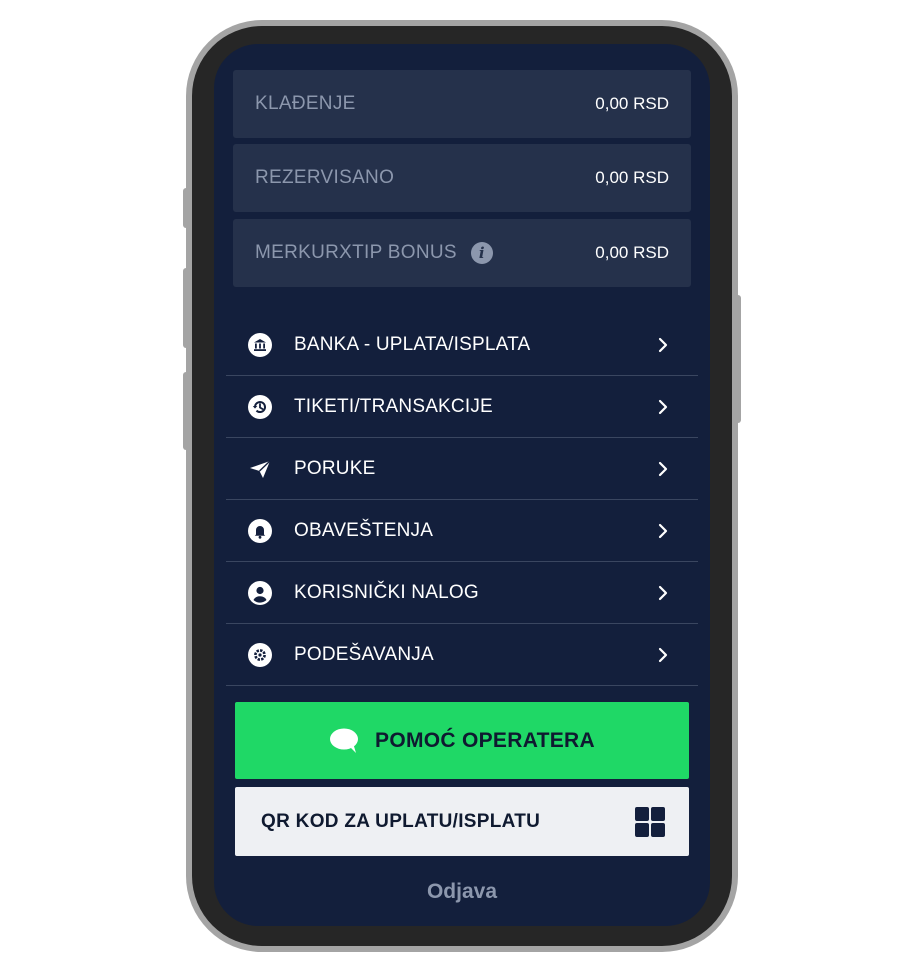  Describe the element at coordinates (386, 592) in the screenshot. I see `menu-item-label: KORISNIČKI NALOG` at that location.